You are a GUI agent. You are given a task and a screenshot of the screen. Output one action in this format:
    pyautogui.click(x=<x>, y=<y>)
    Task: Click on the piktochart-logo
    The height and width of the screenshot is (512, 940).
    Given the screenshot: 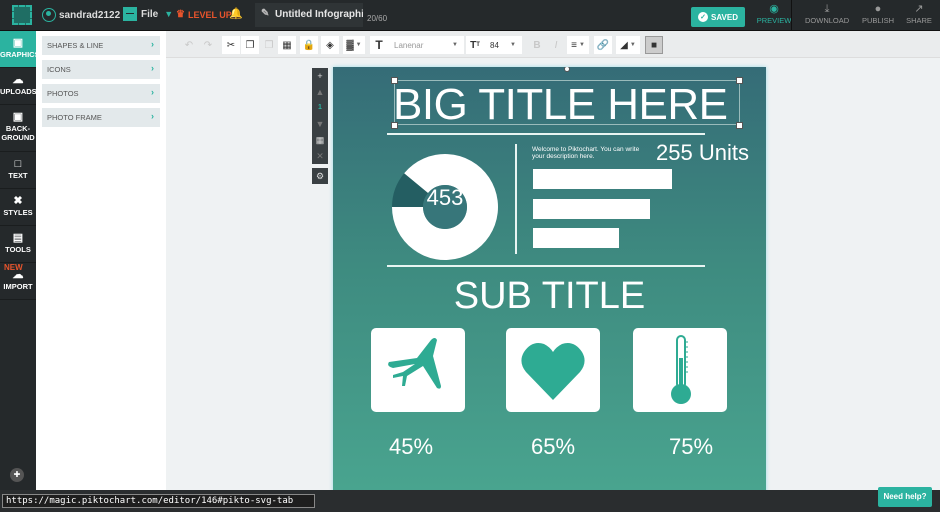 What is the action you would take?
    pyautogui.click(x=22, y=15)
    